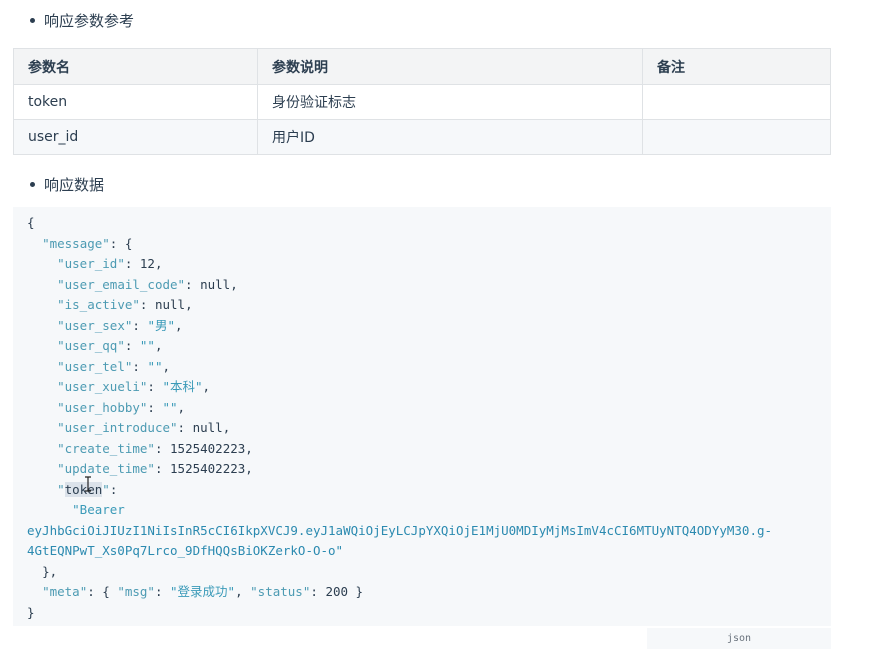 This screenshot has width=894, height=649. Describe the element at coordinates (422, 408) in the screenshot. I see `code-line: "user_hobby": "",` at that location.